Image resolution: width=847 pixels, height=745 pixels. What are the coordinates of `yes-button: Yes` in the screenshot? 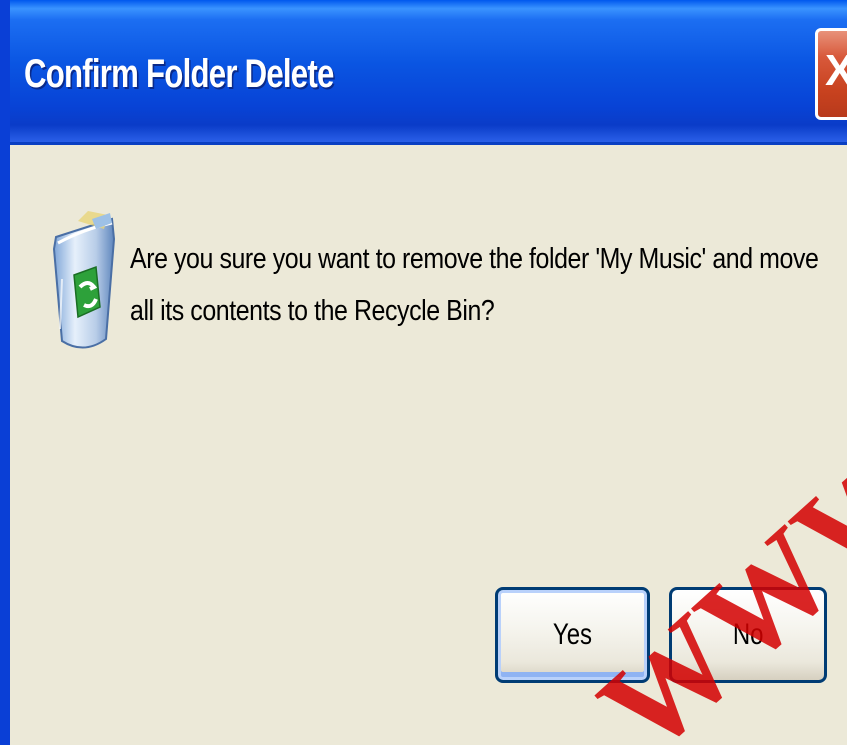 It's located at (572, 635).